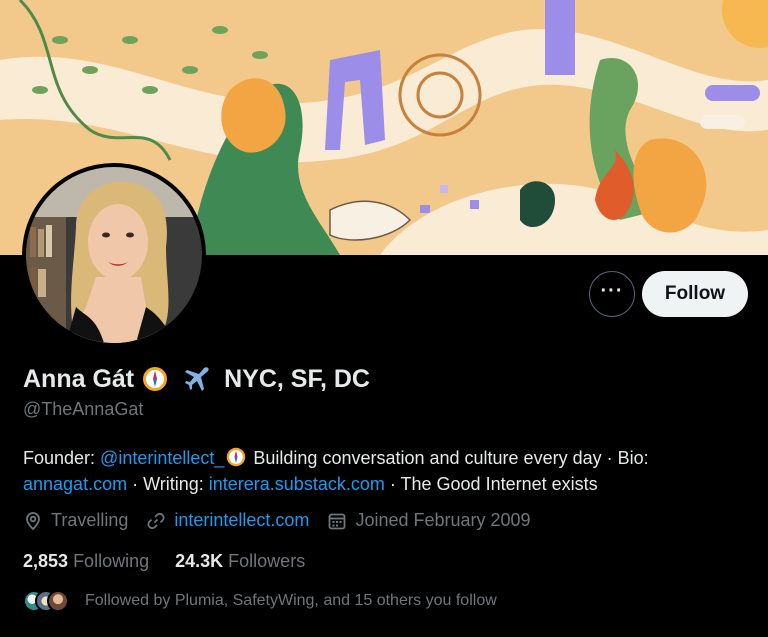 This screenshot has width=768, height=637. What do you see at coordinates (46, 561) in the screenshot?
I see `following-count: 2,853` at bounding box center [46, 561].